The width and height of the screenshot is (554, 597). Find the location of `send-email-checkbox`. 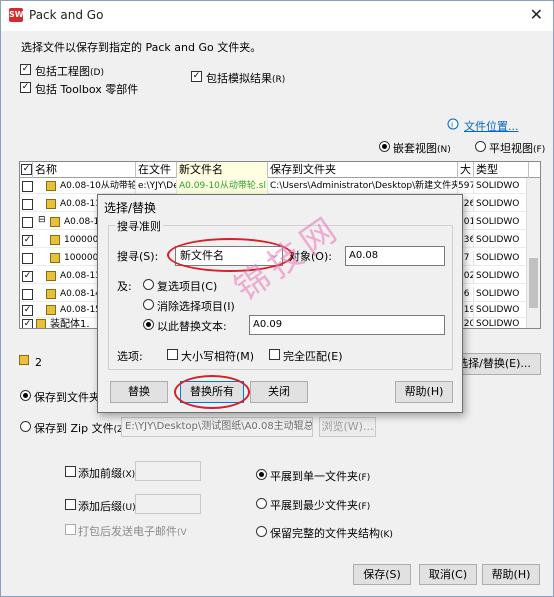

send-email-checkbox is located at coordinates (70, 529).